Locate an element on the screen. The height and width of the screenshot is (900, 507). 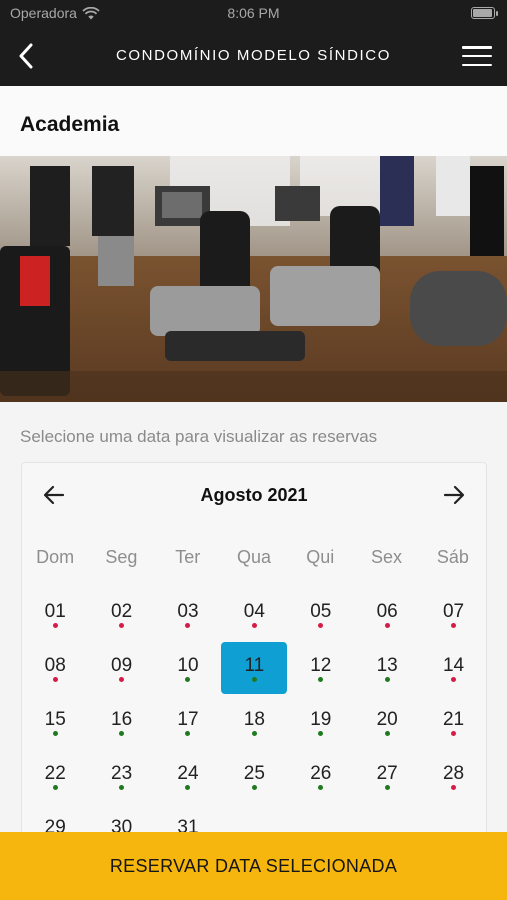
calendar-day: 16 is located at coordinates (121, 722).